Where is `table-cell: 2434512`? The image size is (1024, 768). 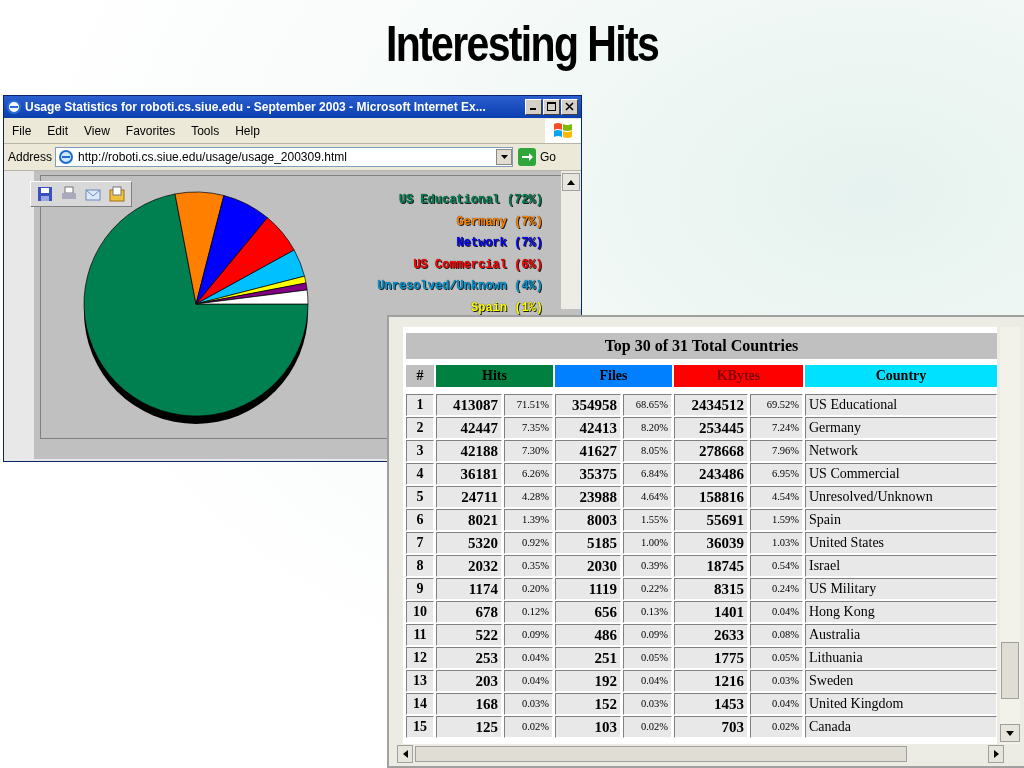
table-cell: 2434512 is located at coordinates (711, 405).